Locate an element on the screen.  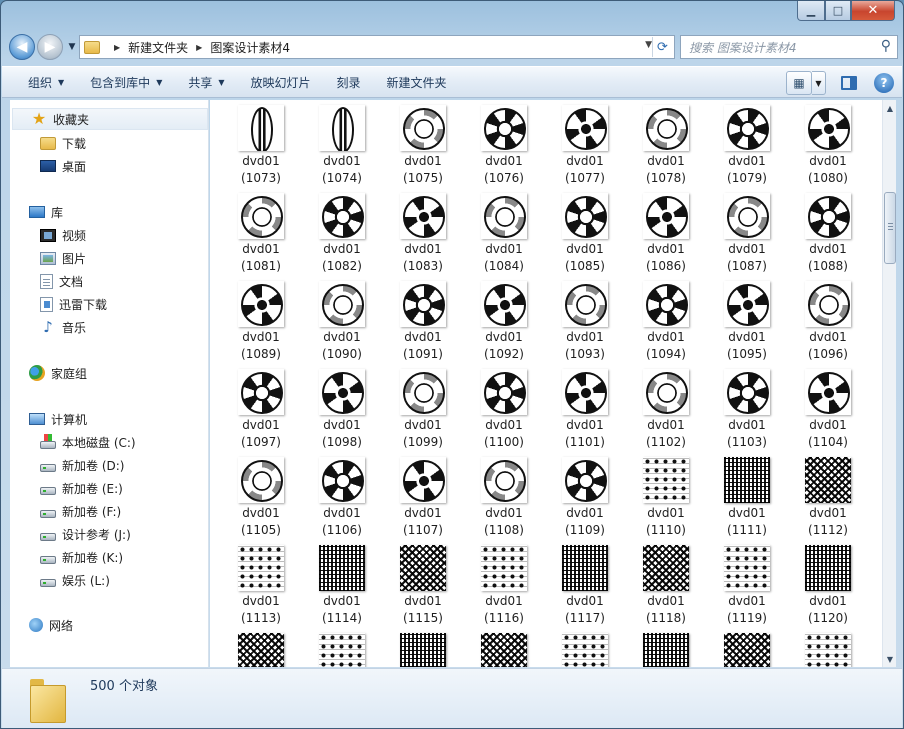
address-bar: ▶ 新建文件夹 ▶ 图案设计素材4 ▼ ⟳ is located at coordinates (377, 47).